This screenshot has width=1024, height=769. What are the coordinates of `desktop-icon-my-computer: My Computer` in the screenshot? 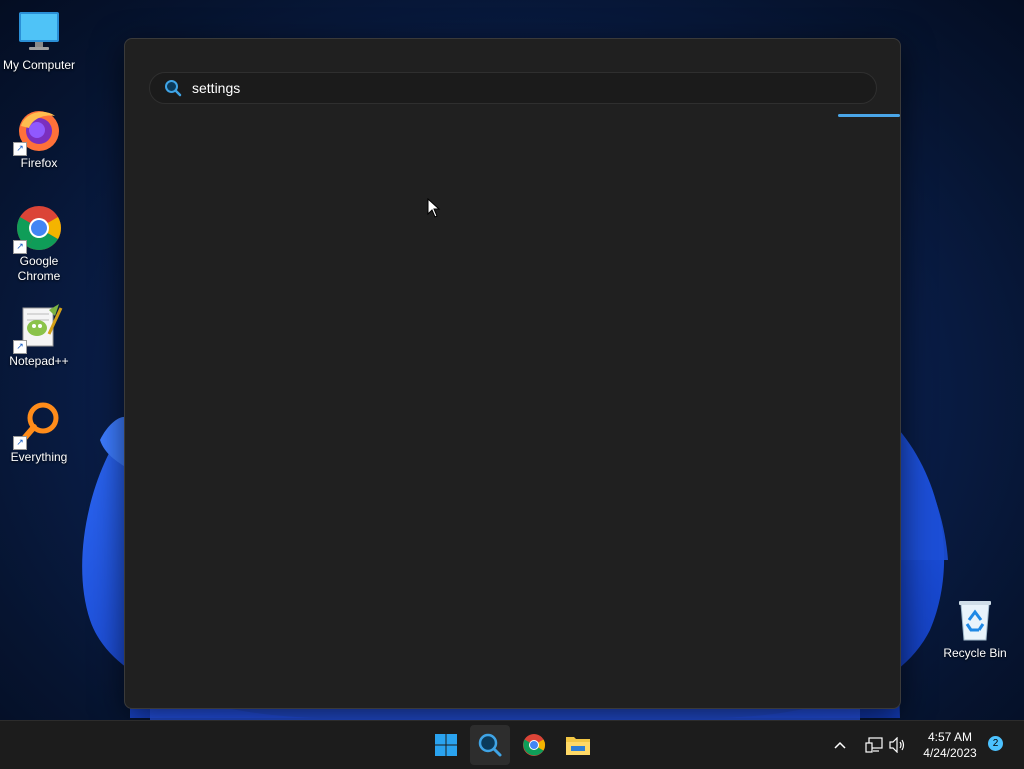 It's located at (39, 40).